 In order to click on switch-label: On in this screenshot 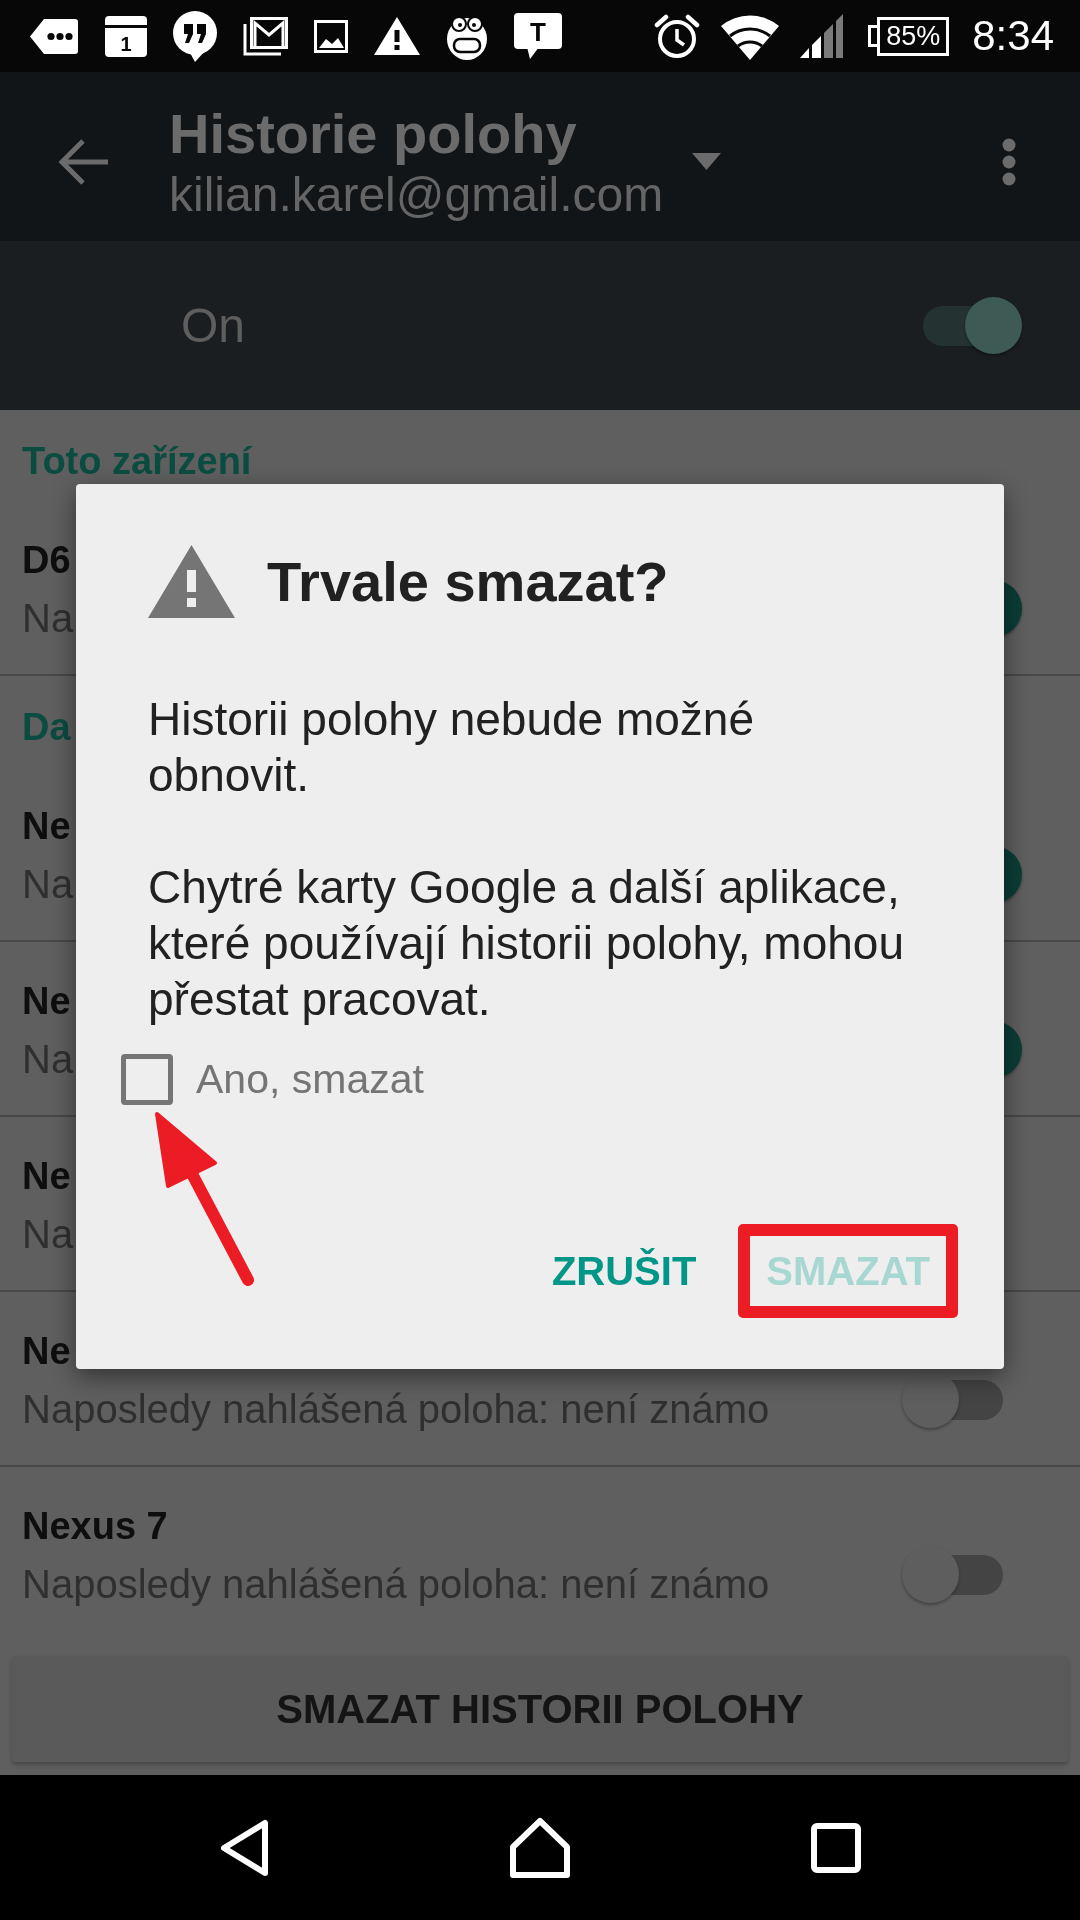, I will do `click(213, 325)`.